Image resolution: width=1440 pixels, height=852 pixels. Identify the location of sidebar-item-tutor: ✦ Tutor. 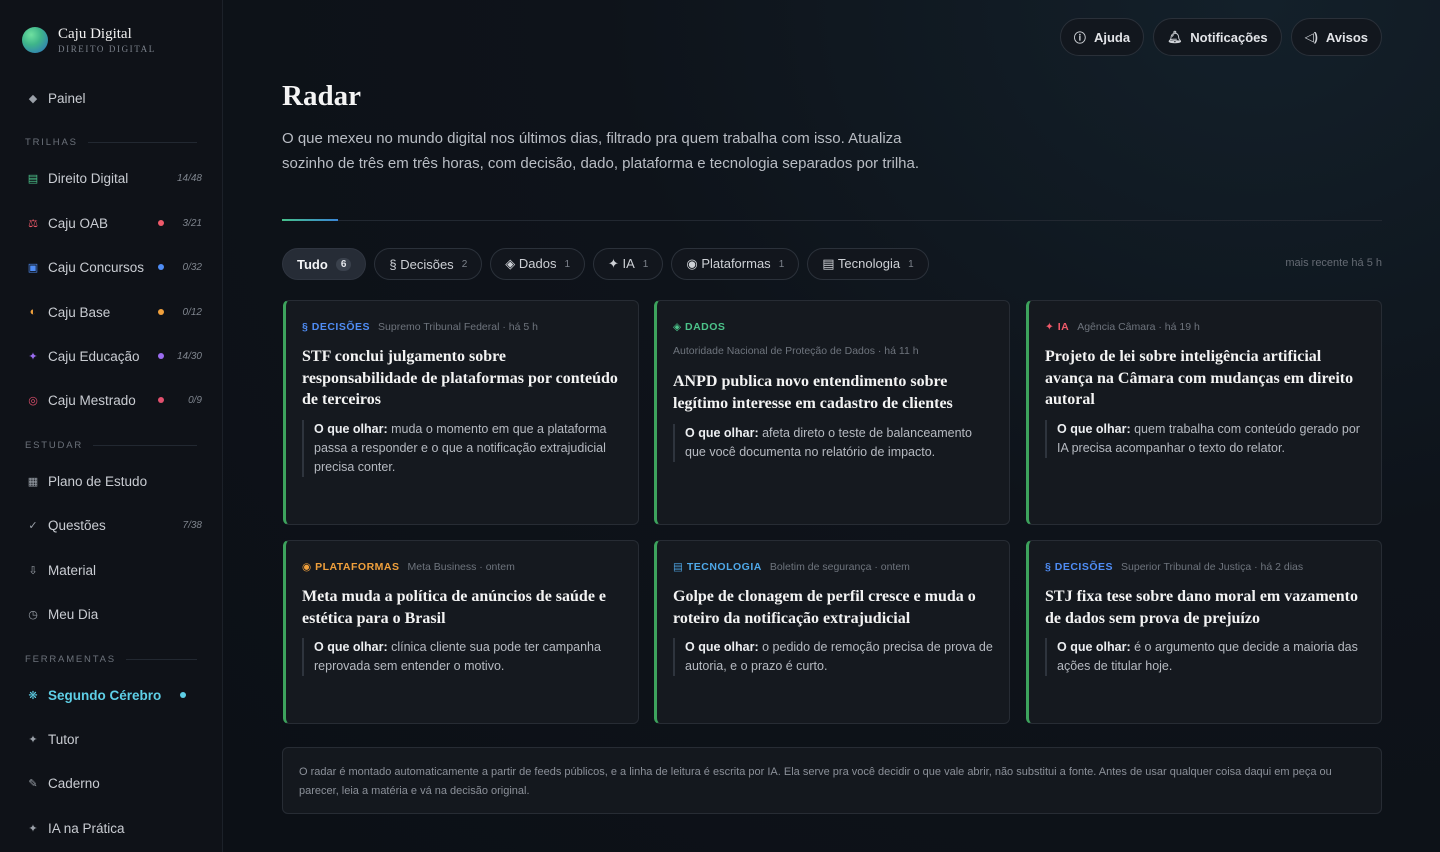
(114, 739).